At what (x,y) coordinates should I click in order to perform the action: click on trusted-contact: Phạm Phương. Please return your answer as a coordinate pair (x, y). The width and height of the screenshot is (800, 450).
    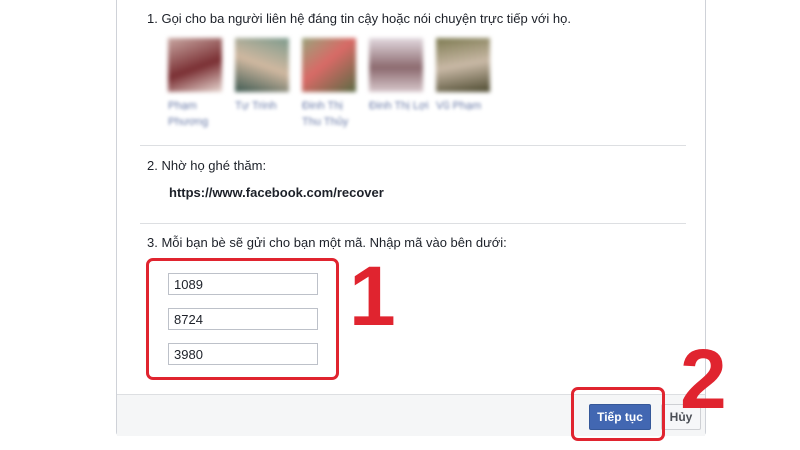
    Looking at the image, I should click on (196, 84).